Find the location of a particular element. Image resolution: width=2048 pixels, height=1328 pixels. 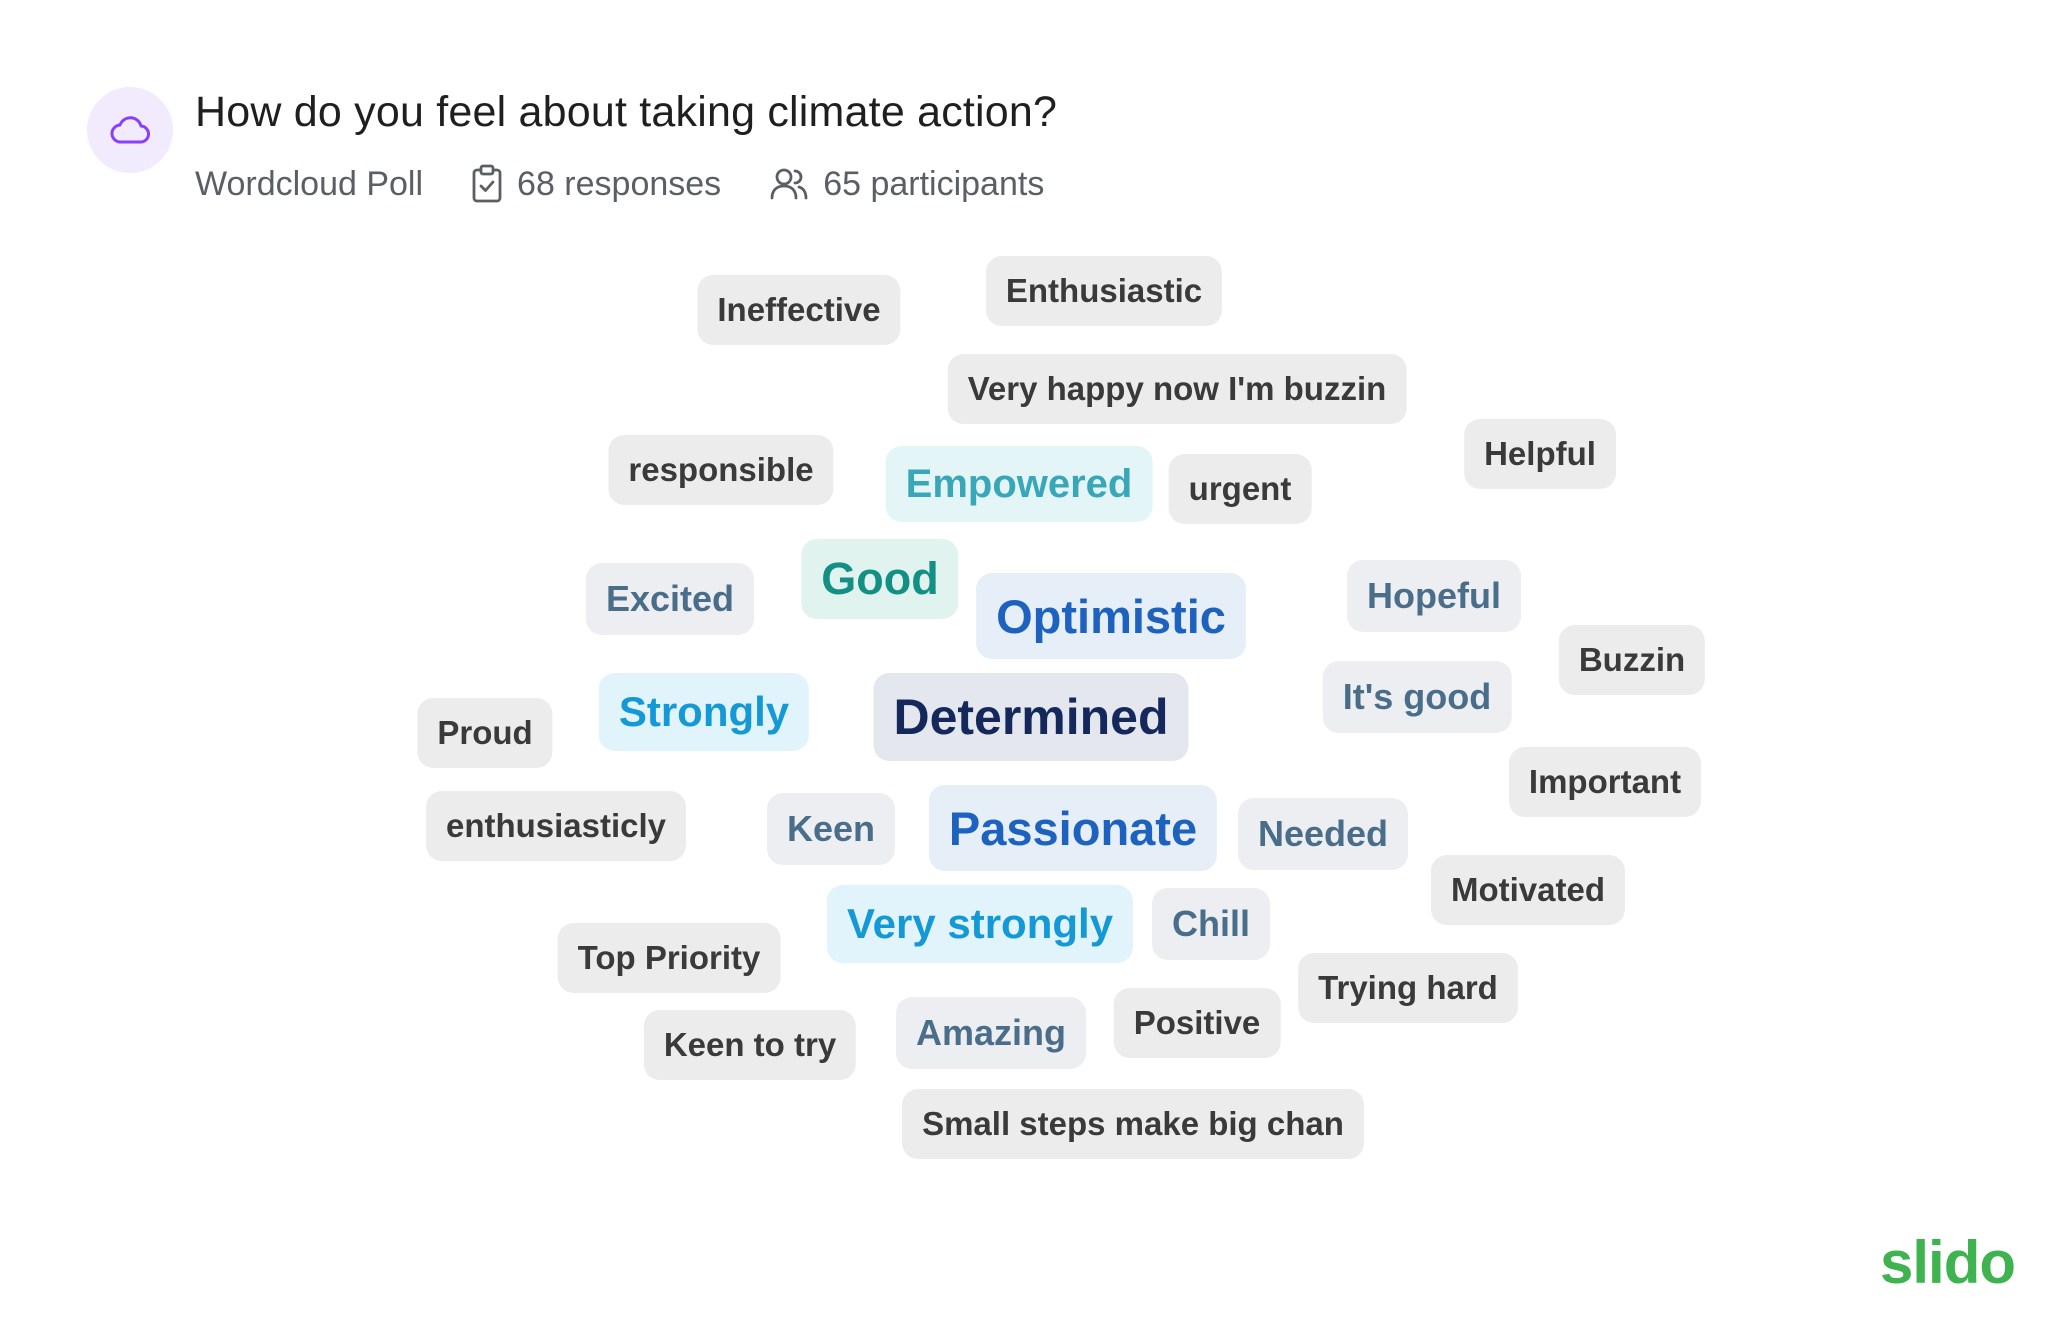

word-important: Important is located at coordinates (1605, 782).